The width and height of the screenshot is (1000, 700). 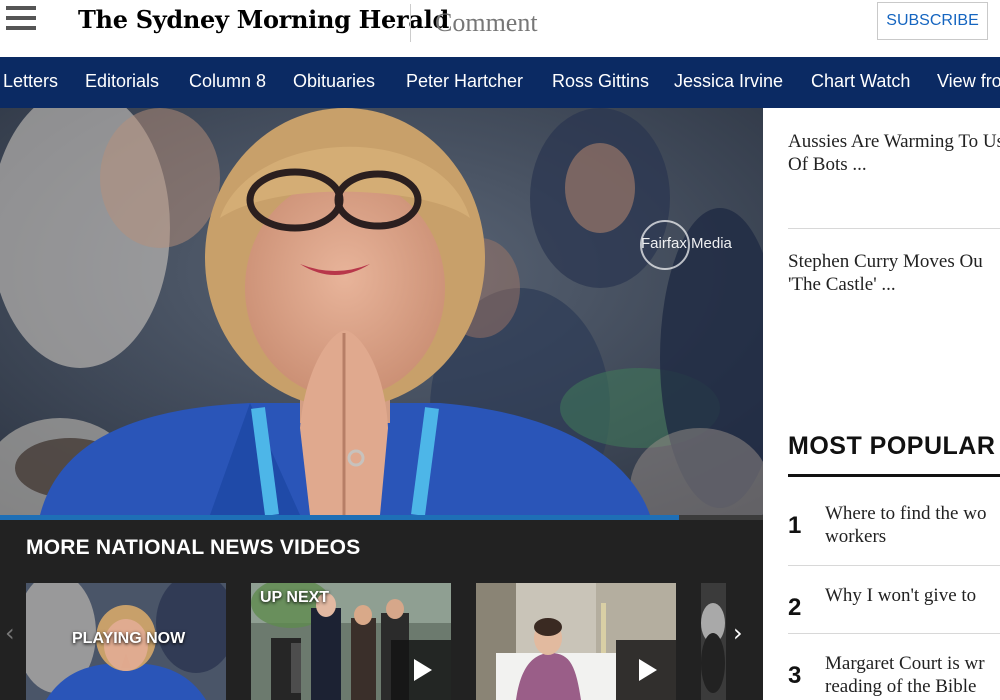 What do you see at coordinates (351, 641) in the screenshot?
I see `video-thumb-2: UP NEXT` at bounding box center [351, 641].